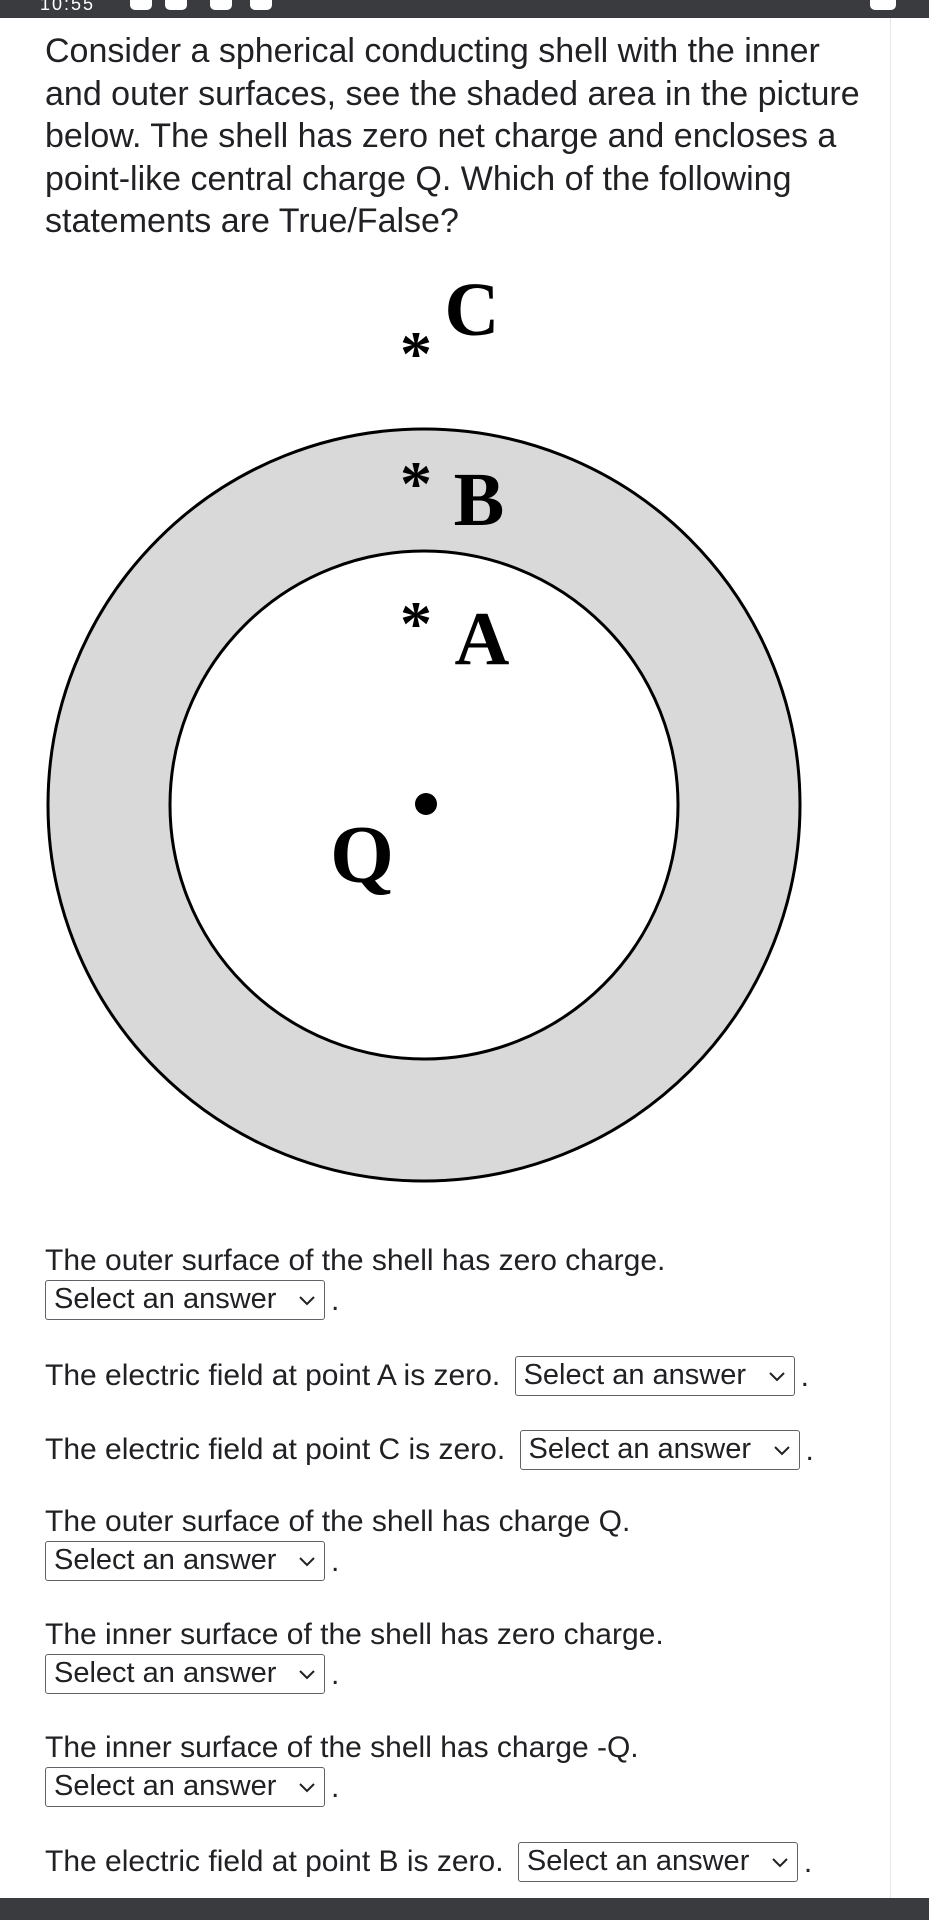 This screenshot has width=929, height=1920. I want to click on label-b: B, so click(479, 500).